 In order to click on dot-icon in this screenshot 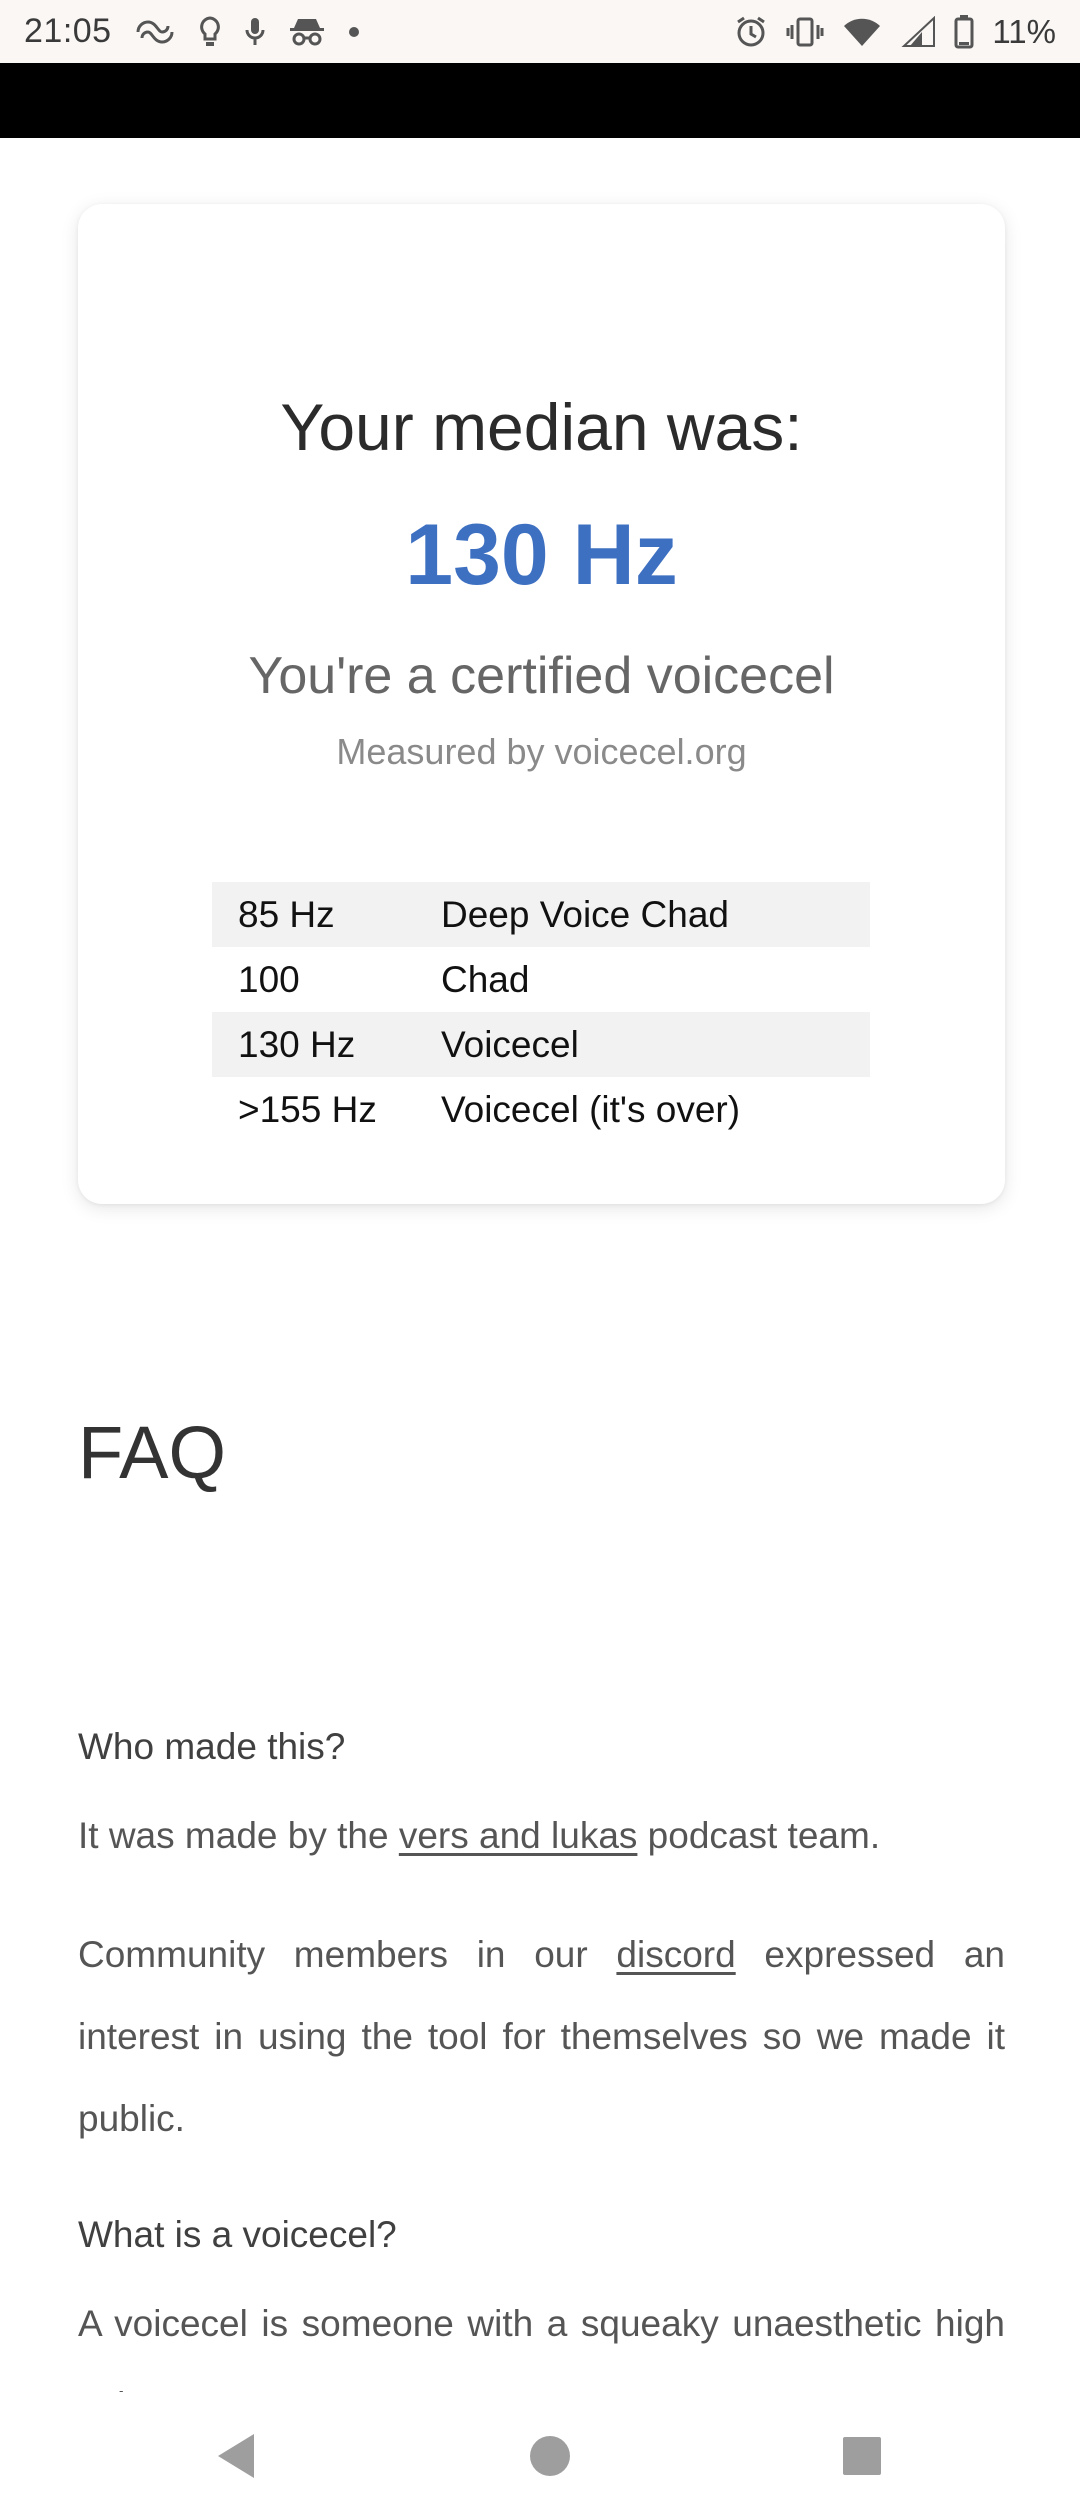, I will do `click(354, 32)`.